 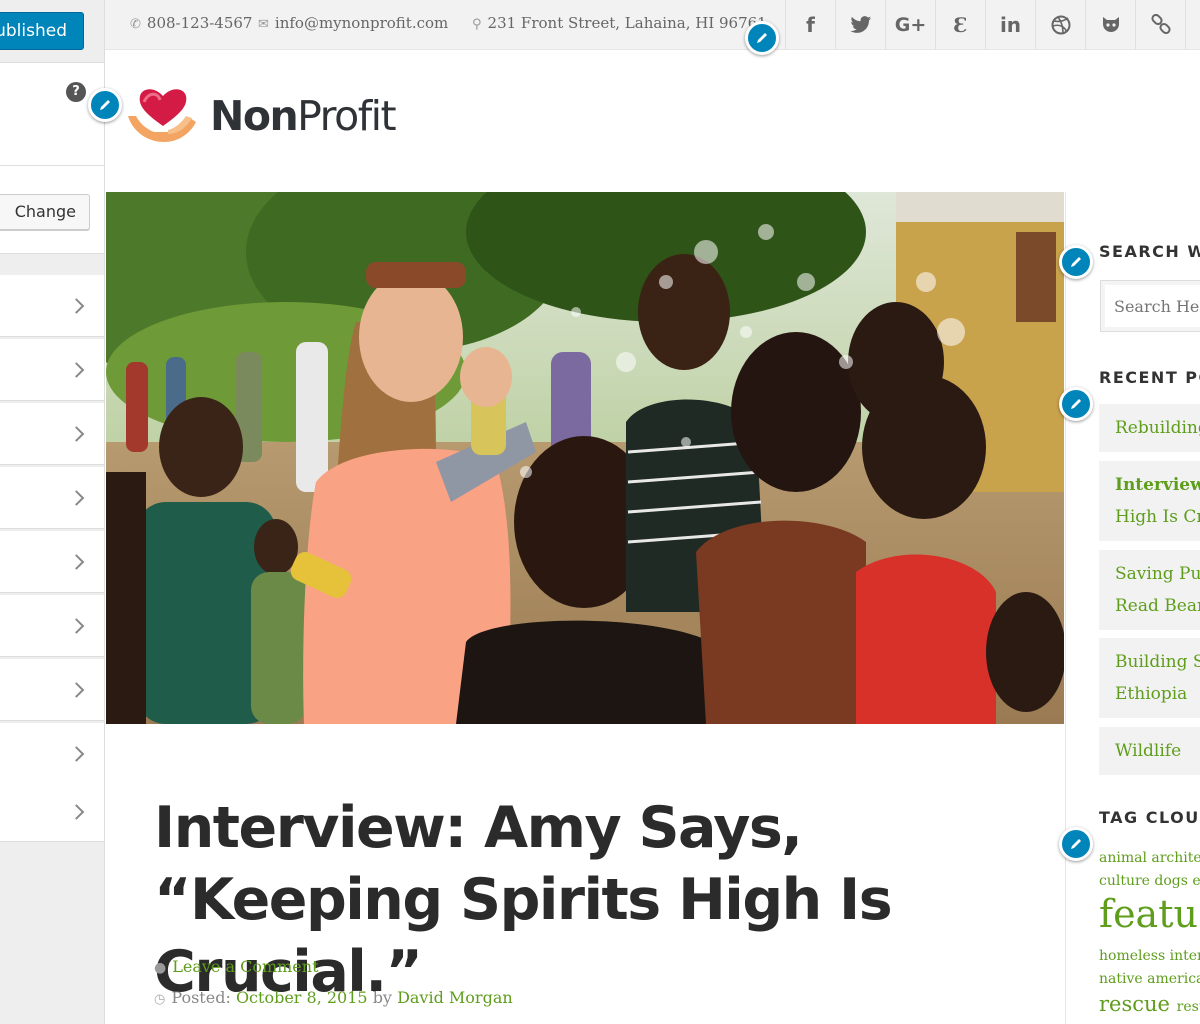 I want to click on tag-cloud-rescue-line: rescue rest, so click(x=1149, y=1004).